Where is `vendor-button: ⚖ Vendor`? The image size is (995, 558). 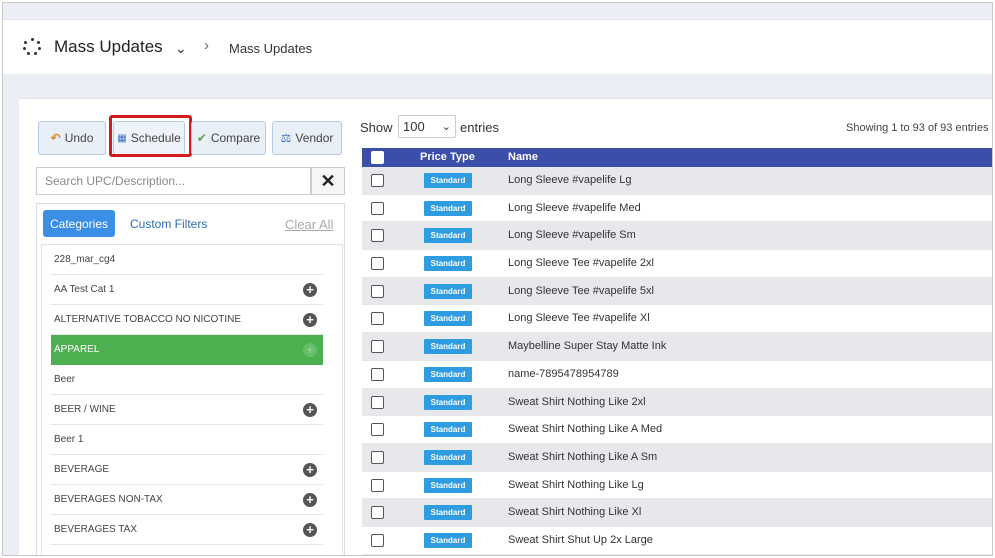 vendor-button: ⚖ Vendor is located at coordinates (307, 138).